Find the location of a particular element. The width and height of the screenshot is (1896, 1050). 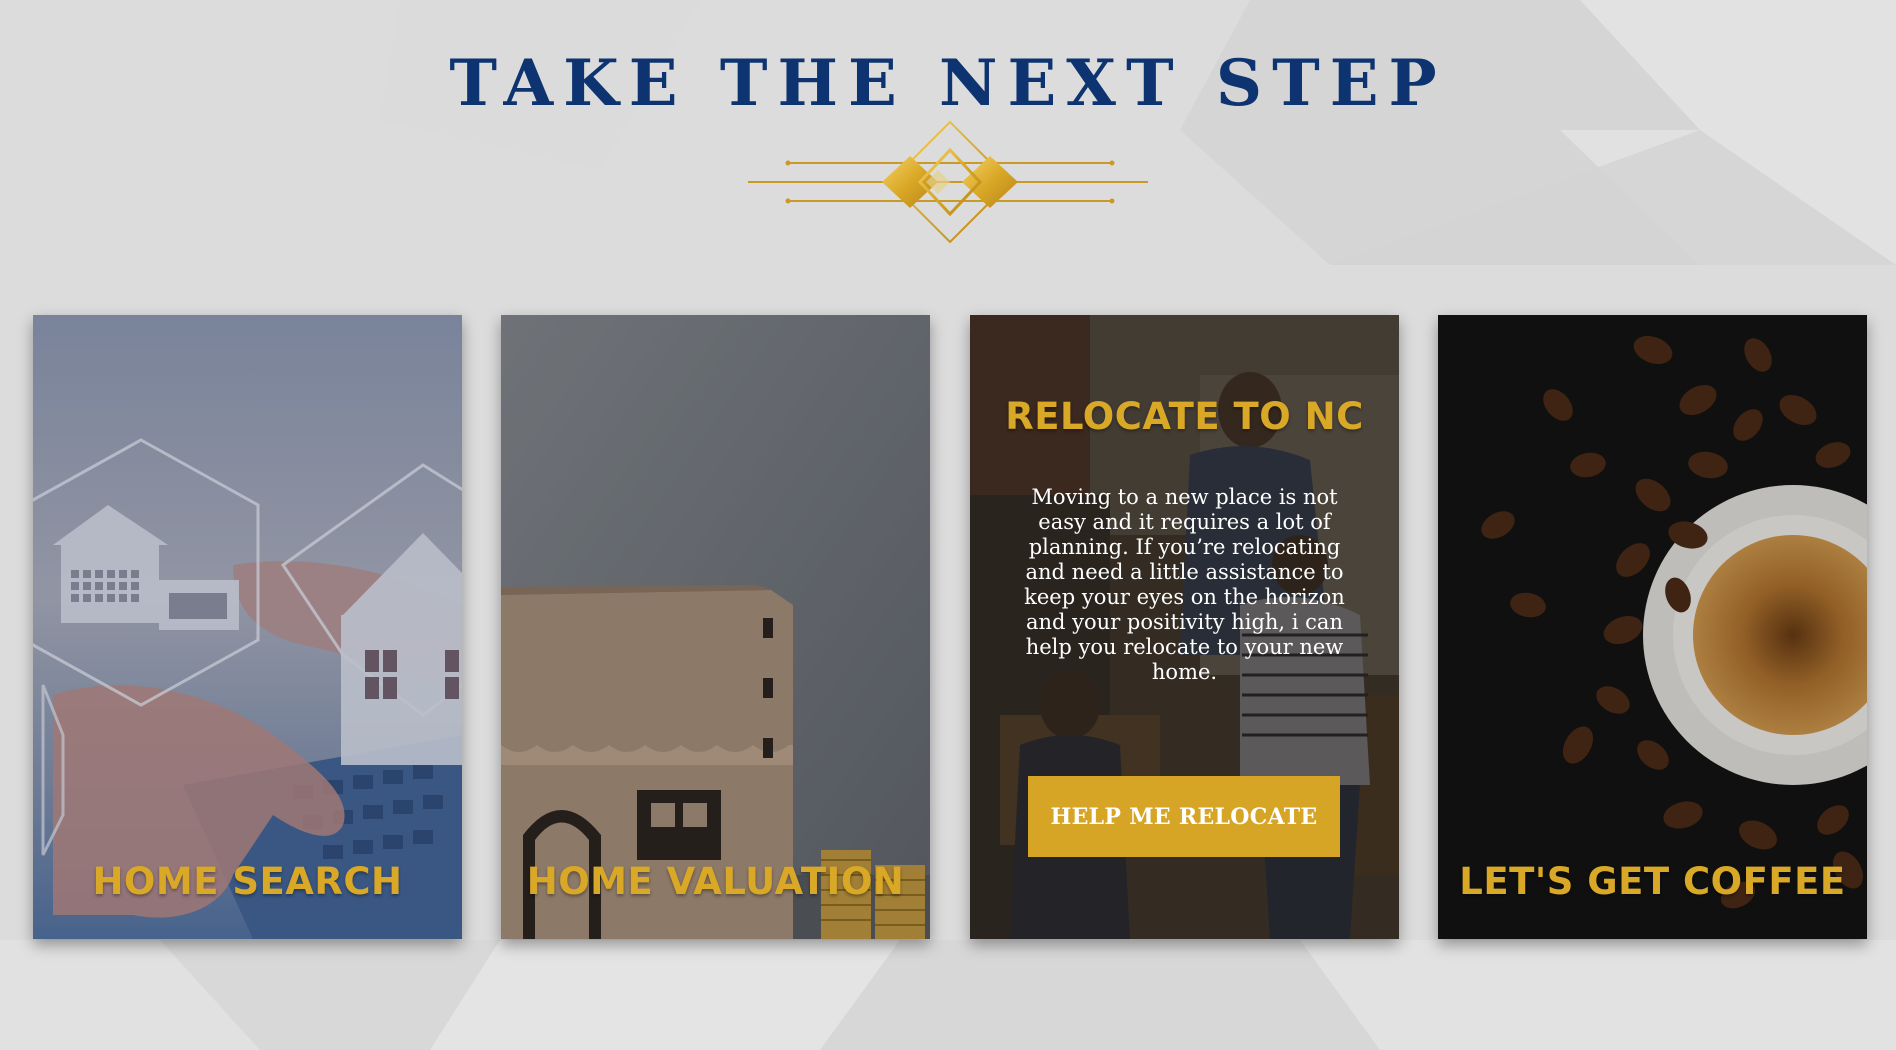

card-title-relocate: RELOCATE TO NC is located at coordinates (1184, 416).